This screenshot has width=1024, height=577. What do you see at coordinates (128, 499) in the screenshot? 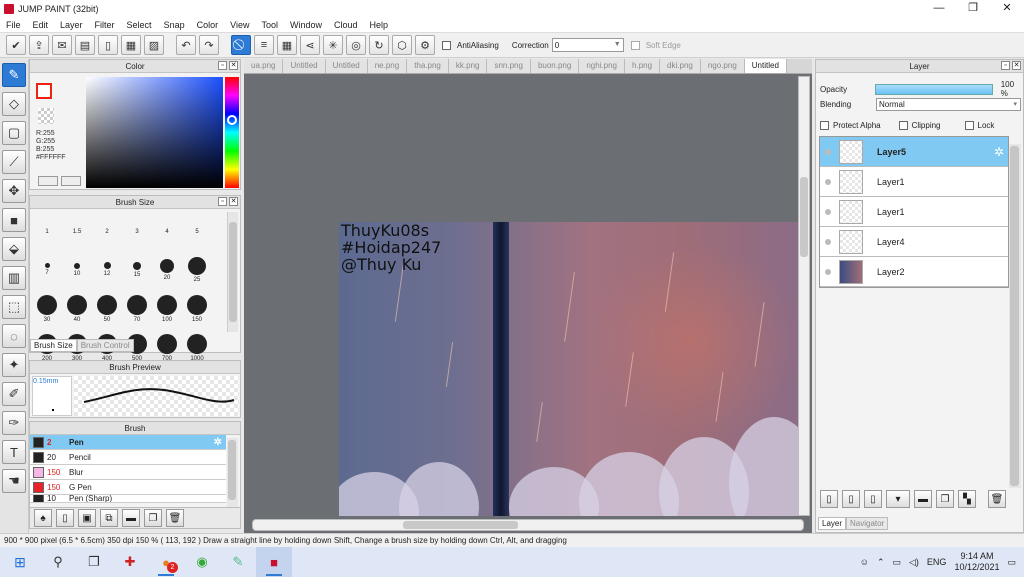
I see `brush-item: 10 Pen (Sharp)` at bounding box center [128, 499].